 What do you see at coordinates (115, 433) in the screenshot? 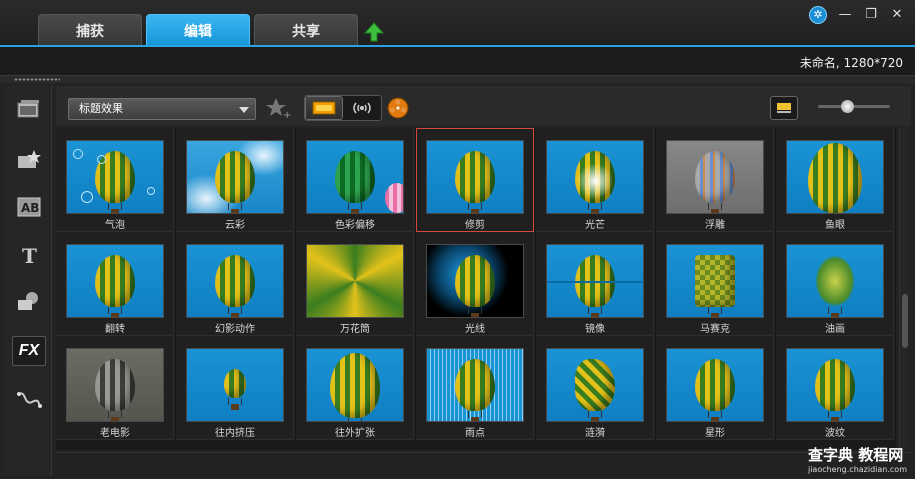
I see `effect-label: 老电影` at bounding box center [115, 433].